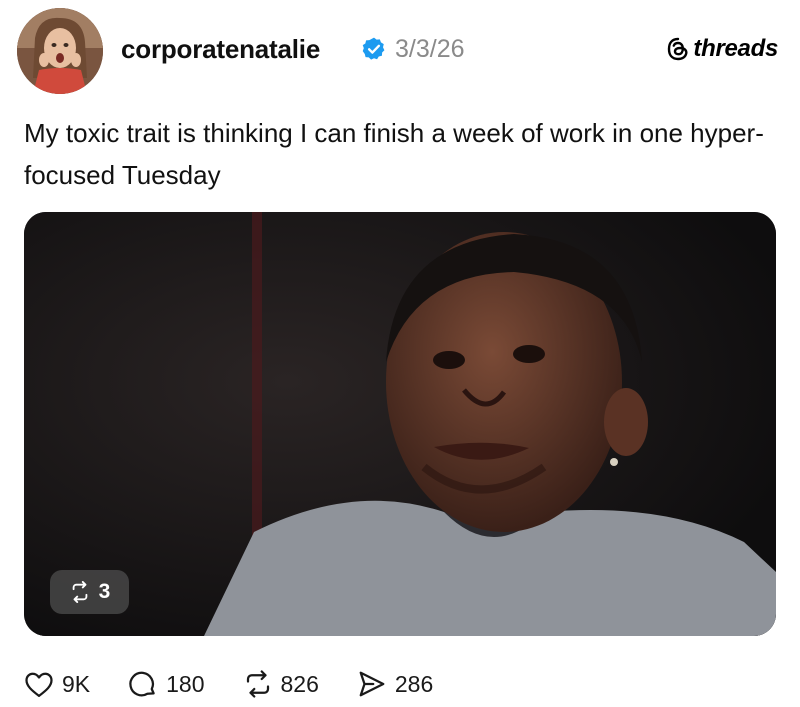 Image resolution: width=800 pixels, height=707 pixels. I want to click on repost-count-badge: 3, so click(89, 592).